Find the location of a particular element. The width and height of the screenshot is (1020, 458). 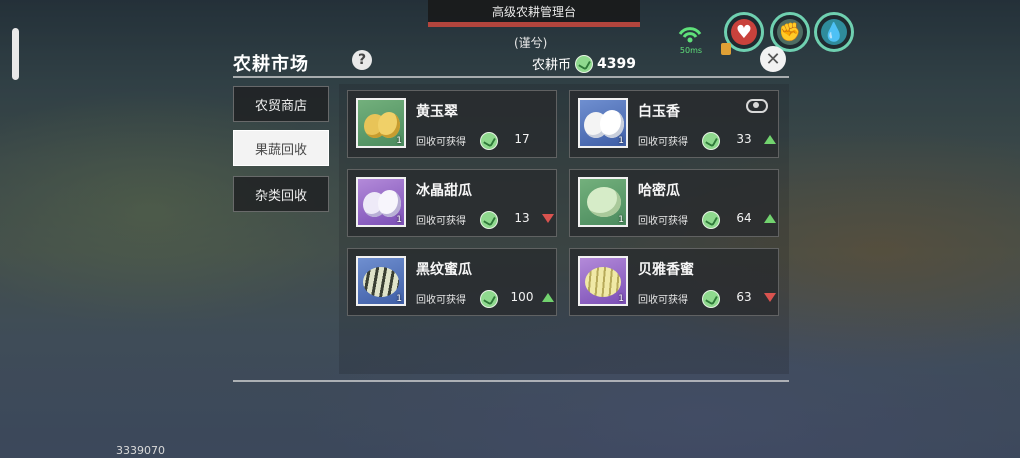

close-button: ✕ is located at coordinates (773, 59).